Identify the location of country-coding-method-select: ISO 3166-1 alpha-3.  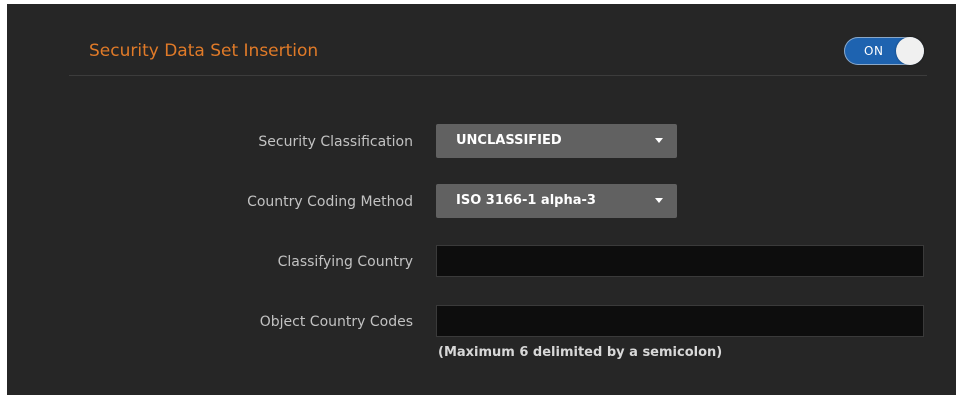
(556, 201).